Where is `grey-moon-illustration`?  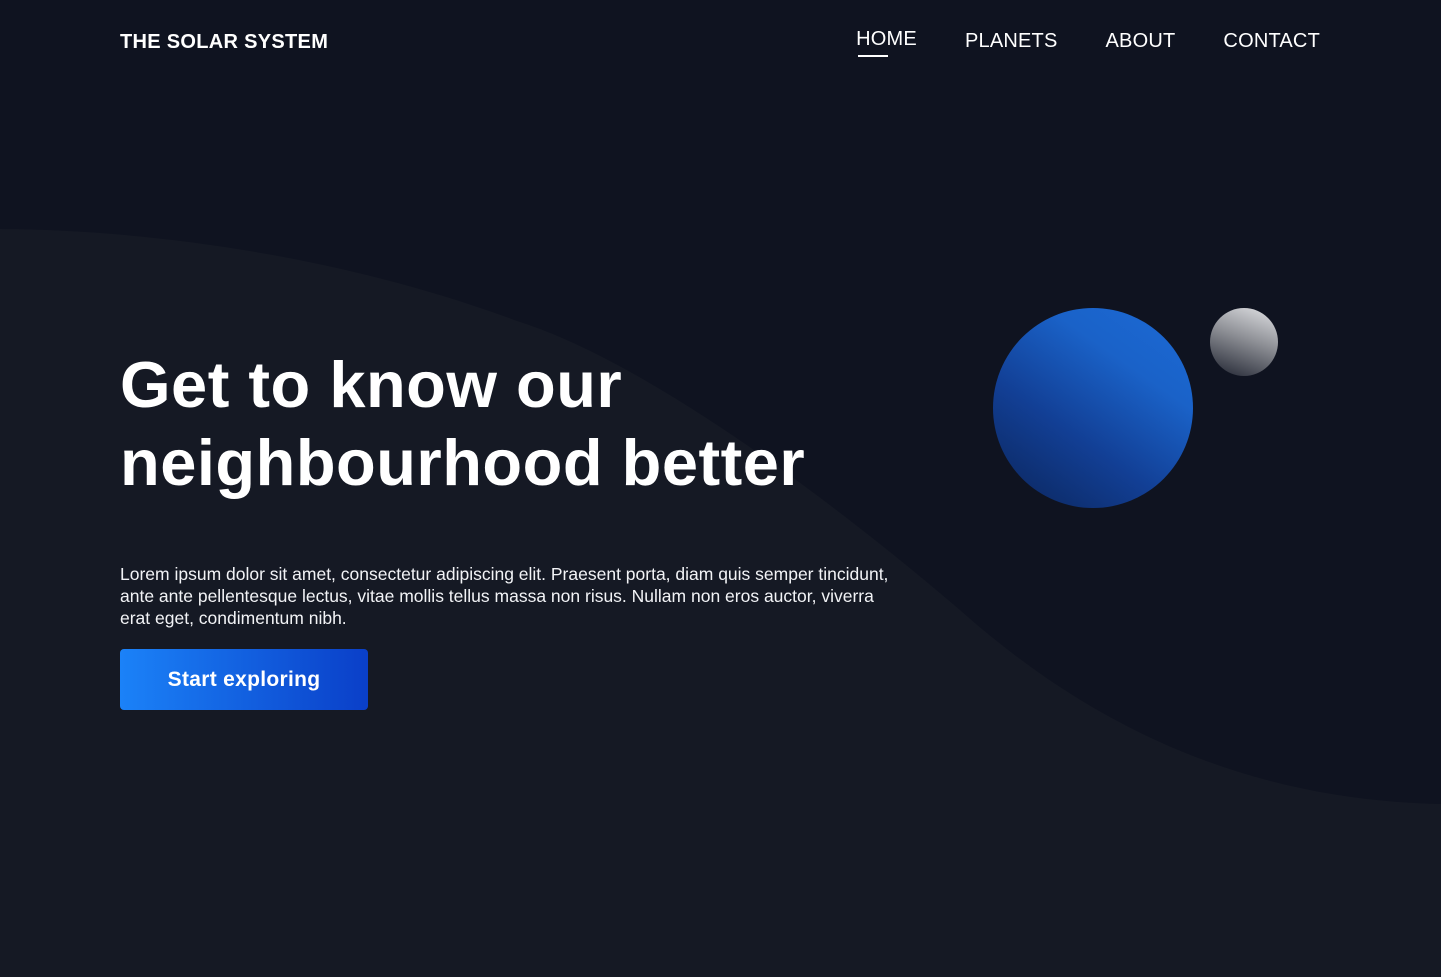
grey-moon-illustration is located at coordinates (1244, 342).